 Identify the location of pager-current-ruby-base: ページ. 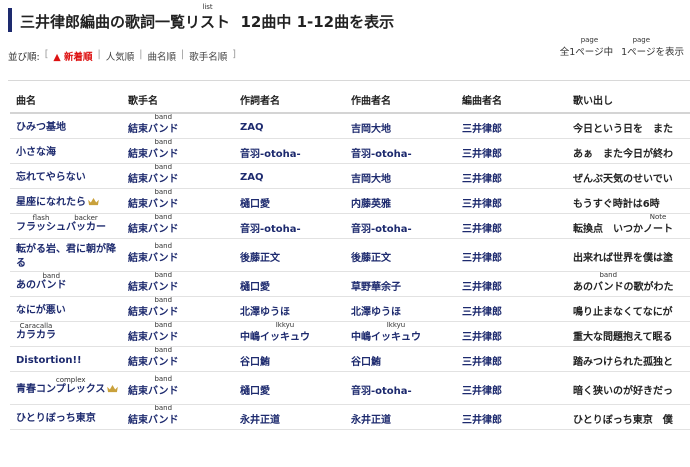
(641, 52).